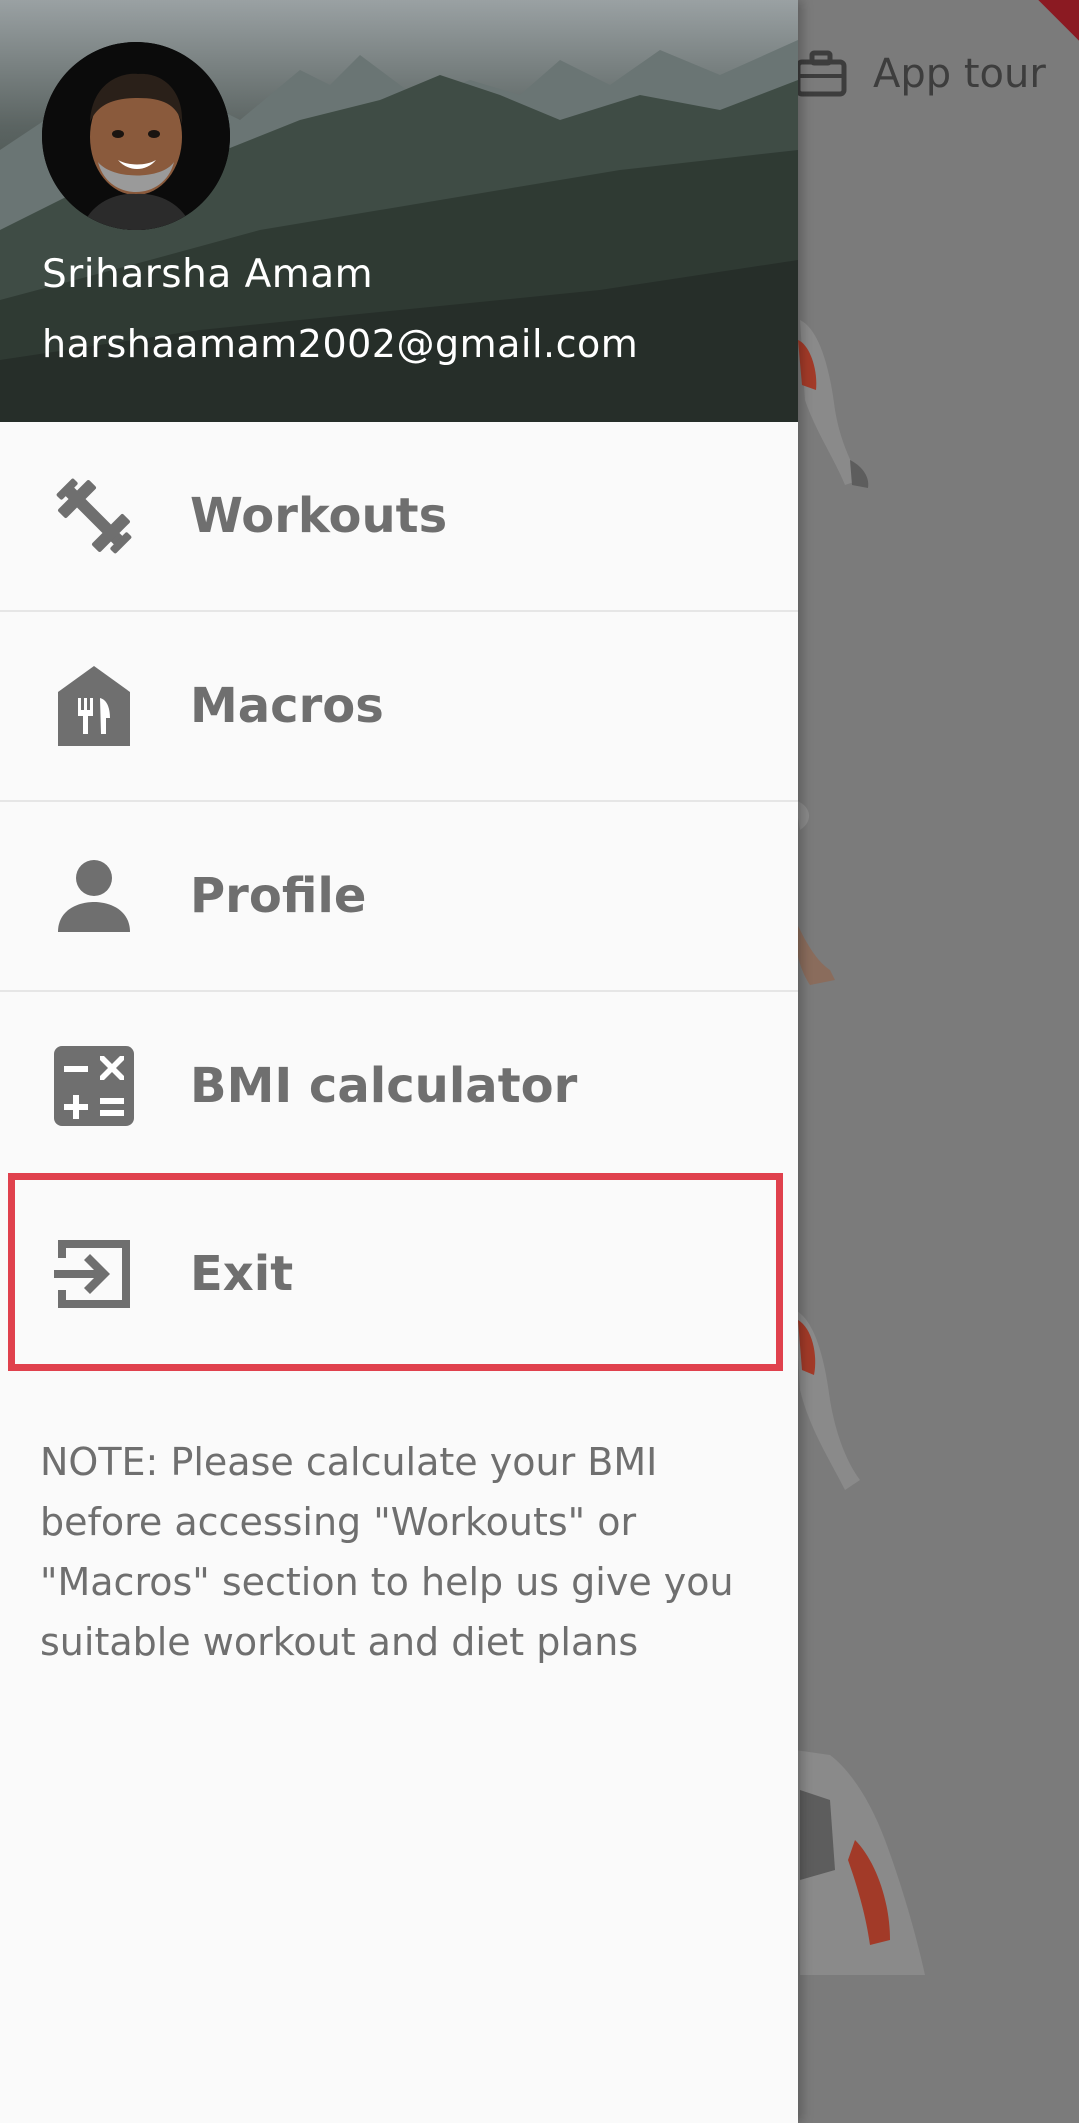  Describe the element at coordinates (94, 516) in the screenshot. I see `dumbbell-icon` at that location.